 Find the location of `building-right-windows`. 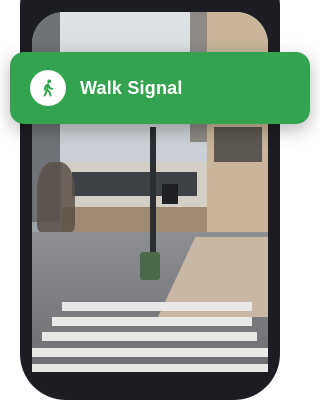

building-right-windows is located at coordinates (238, 144).